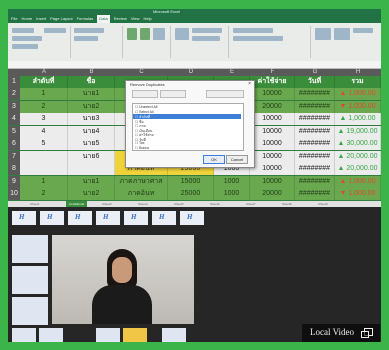 The image size is (389, 350). I want to click on close-icon: ×, so click(249, 84).